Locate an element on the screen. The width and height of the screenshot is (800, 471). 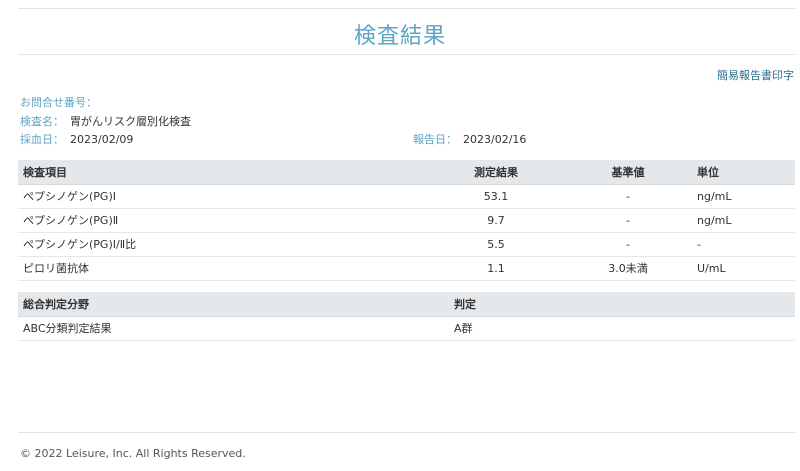
cell-judgement-category: ABC分類判定結果 is located at coordinates (233, 328).